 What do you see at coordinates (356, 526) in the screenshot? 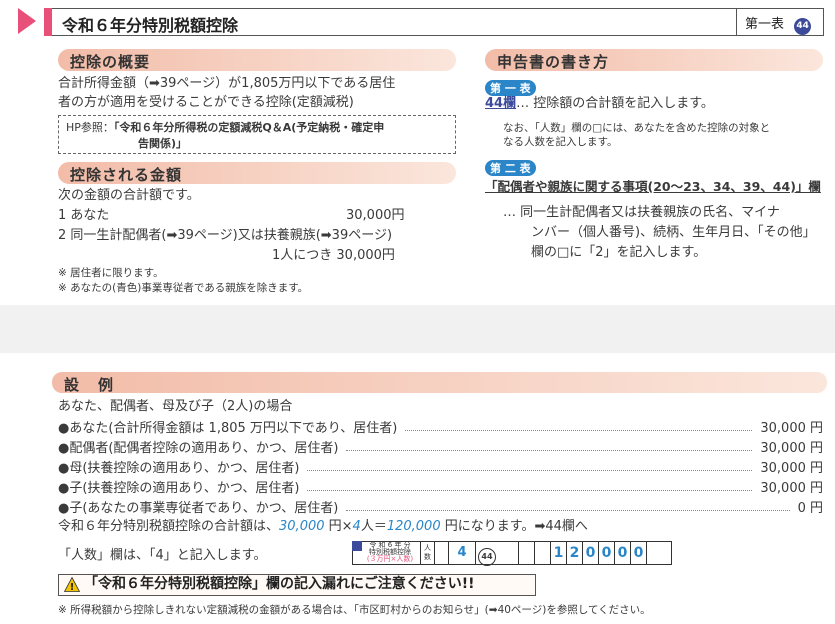
I see `total-people: 4` at bounding box center [356, 526].